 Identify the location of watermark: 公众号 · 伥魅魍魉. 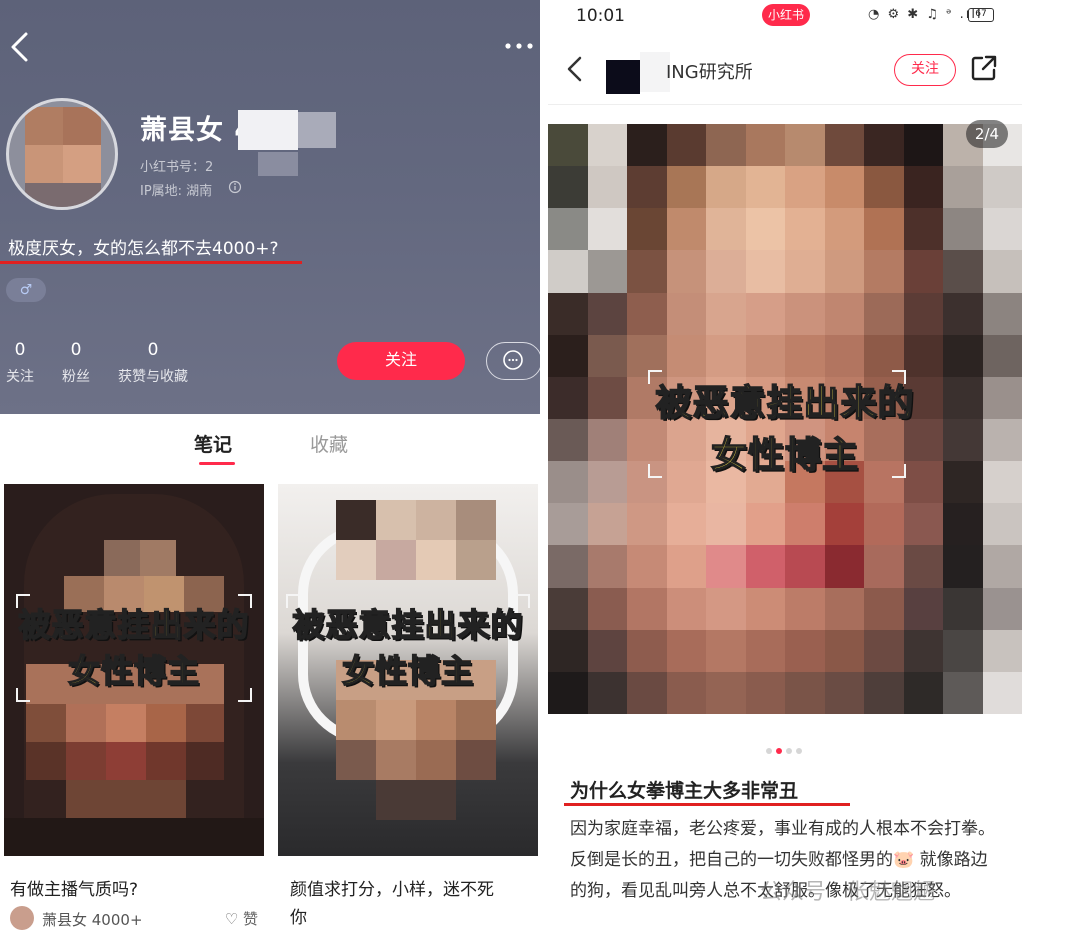
(847, 892).